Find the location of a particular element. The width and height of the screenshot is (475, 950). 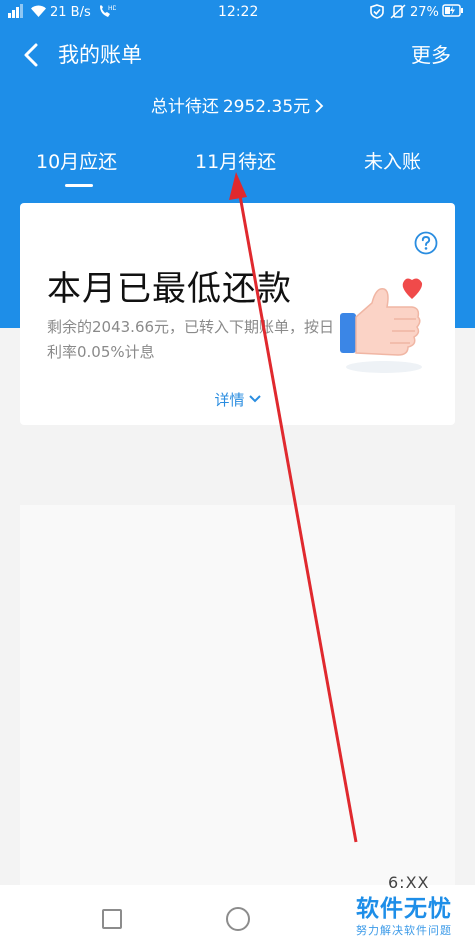

tab-october-due: 10月应还 is located at coordinates (76, 162).